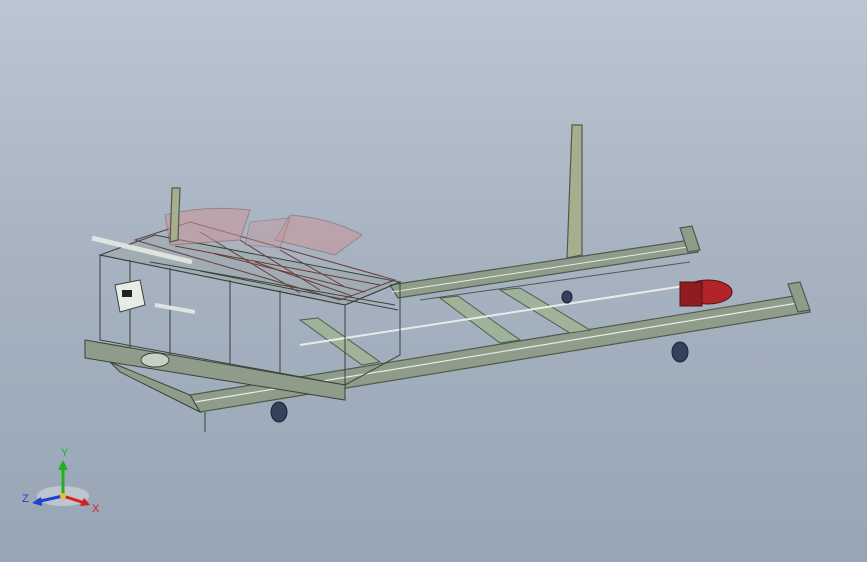 Image resolution: width=867 pixels, height=562 pixels. What do you see at coordinates (63, 480) in the screenshot?
I see `orientation-triad: X Y Z` at bounding box center [63, 480].